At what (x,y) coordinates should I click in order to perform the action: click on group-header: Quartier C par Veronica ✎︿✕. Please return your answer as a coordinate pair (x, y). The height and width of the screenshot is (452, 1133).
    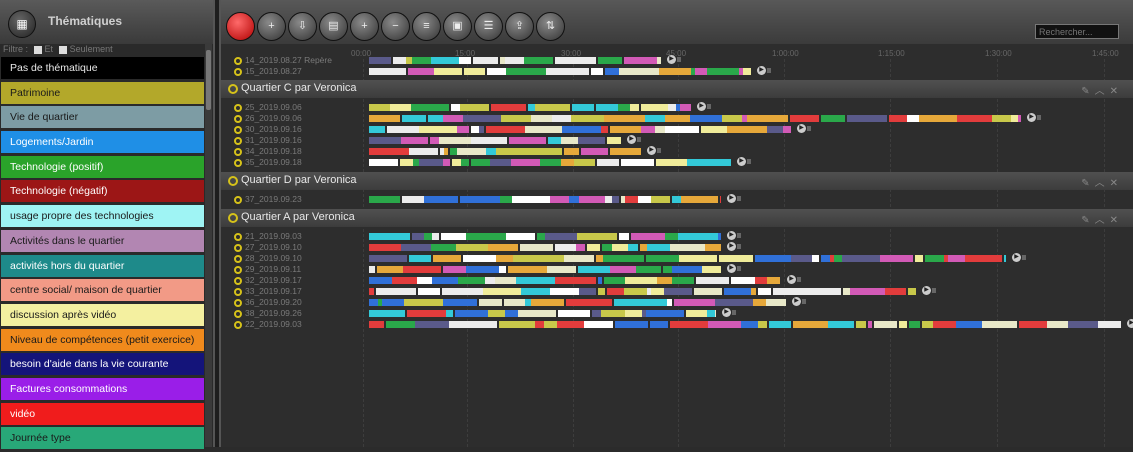
    Looking at the image, I should click on (677, 89).